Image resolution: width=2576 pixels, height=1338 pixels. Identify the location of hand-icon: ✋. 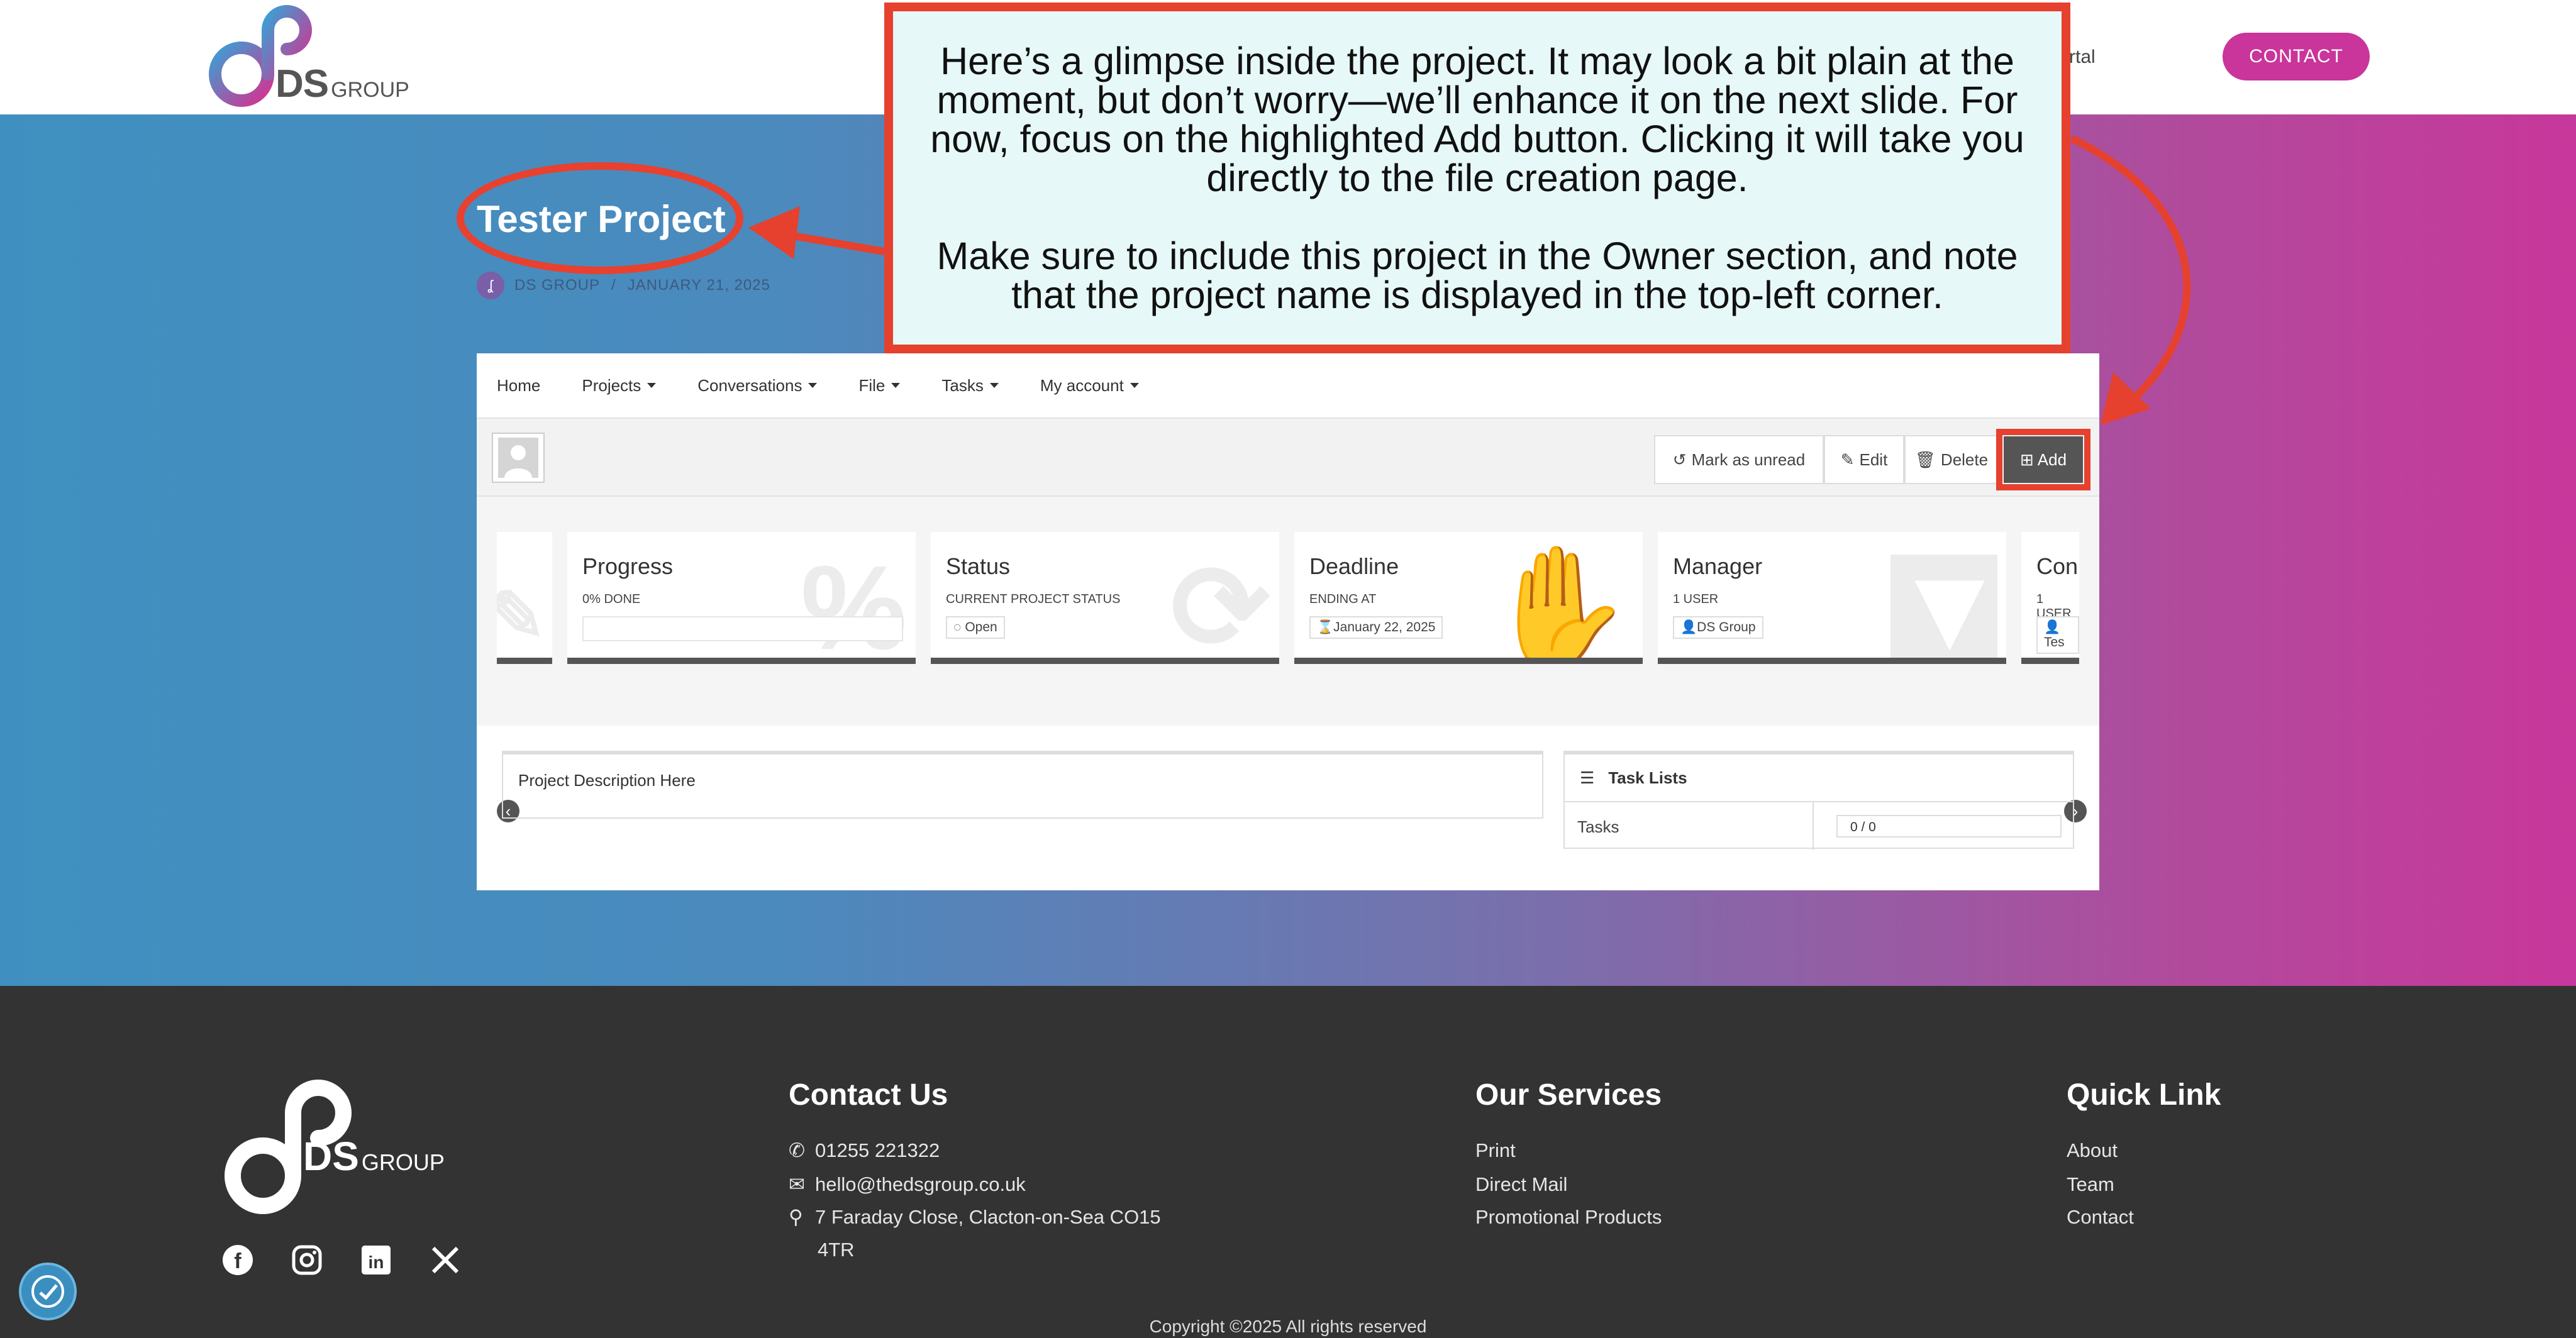
(1559, 602).